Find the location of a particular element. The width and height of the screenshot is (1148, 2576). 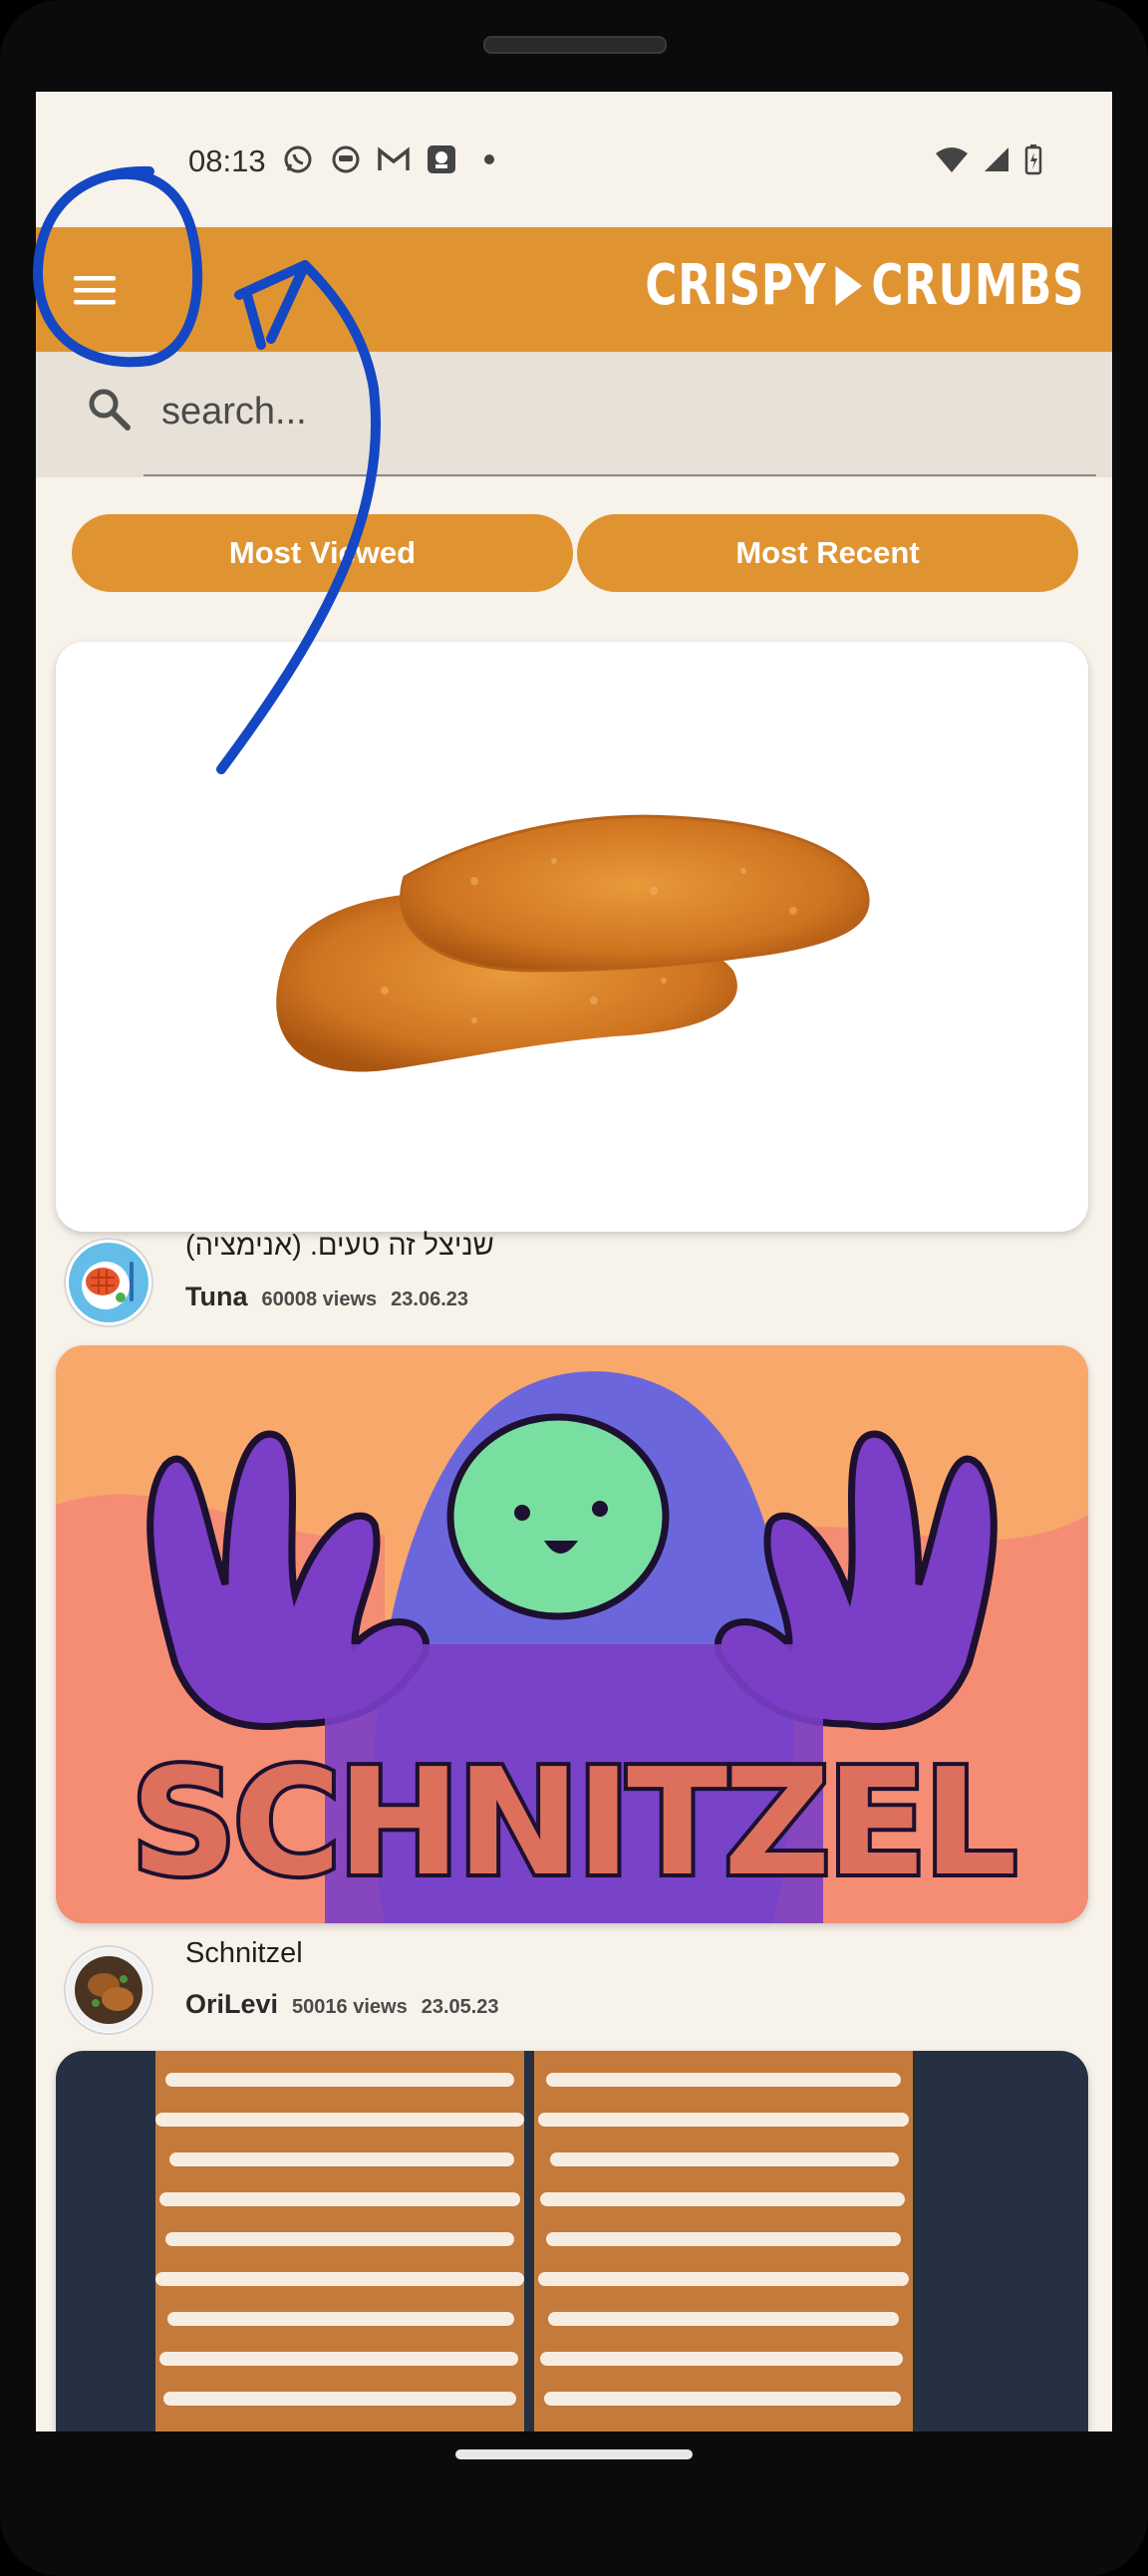

menu-button is located at coordinates (95, 290).